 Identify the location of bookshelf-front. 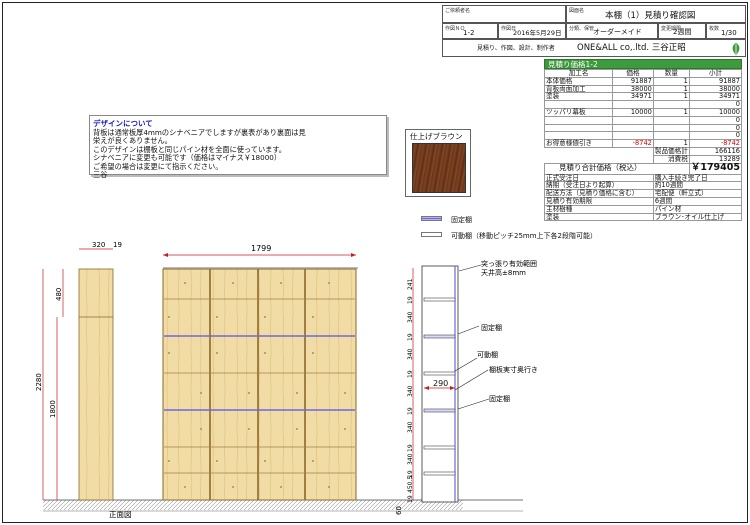
(259, 384).